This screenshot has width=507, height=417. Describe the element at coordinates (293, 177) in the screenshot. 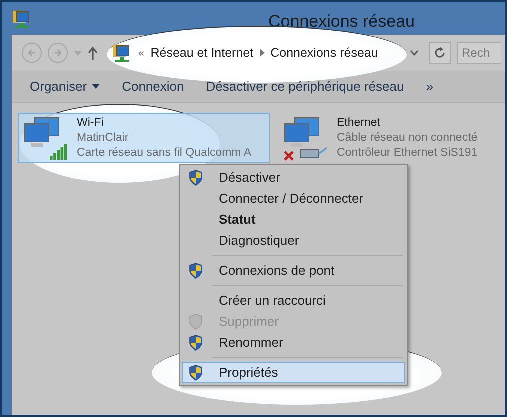

I see `menu-item: Désactiver` at that location.